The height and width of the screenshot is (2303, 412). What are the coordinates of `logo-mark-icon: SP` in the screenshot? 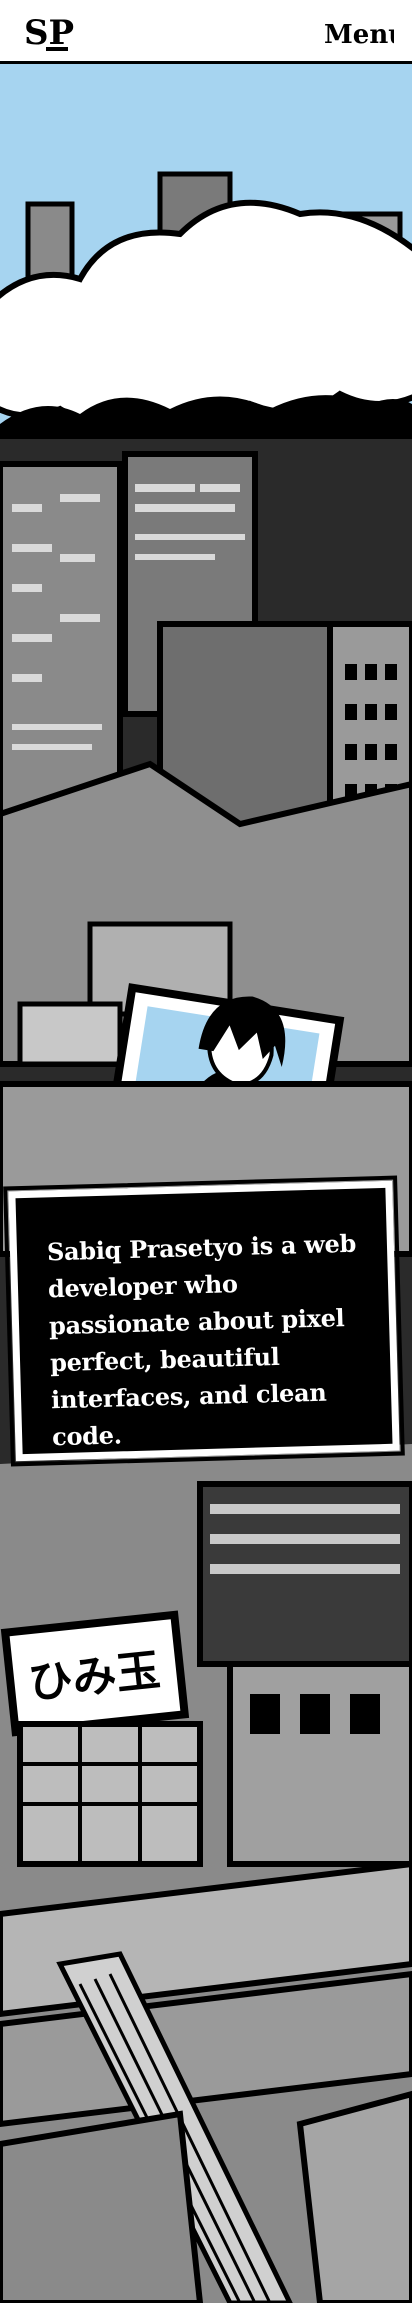 It's located at (49, 33).